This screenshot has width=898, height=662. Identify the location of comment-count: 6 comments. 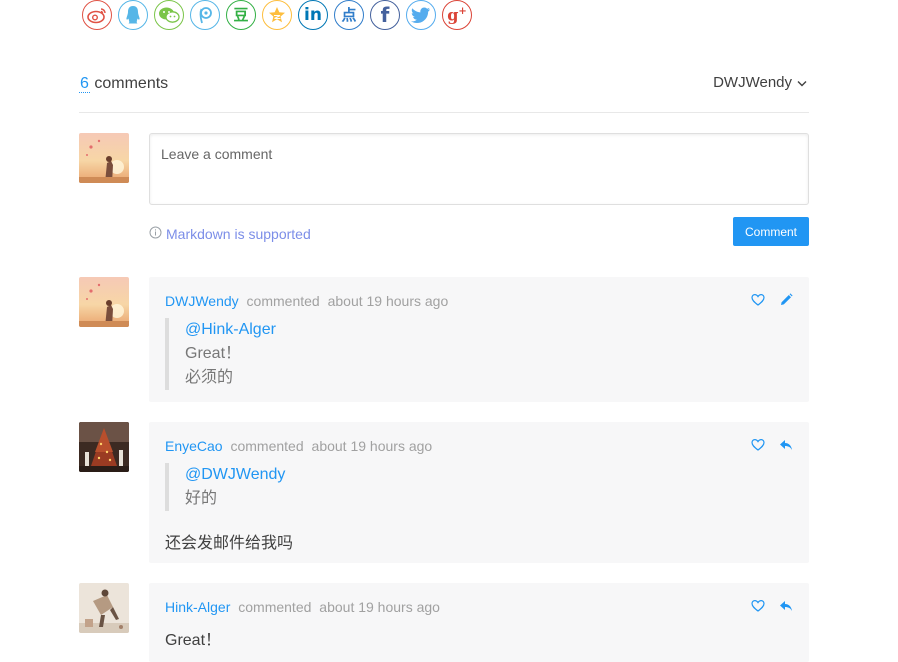
(123, 84).